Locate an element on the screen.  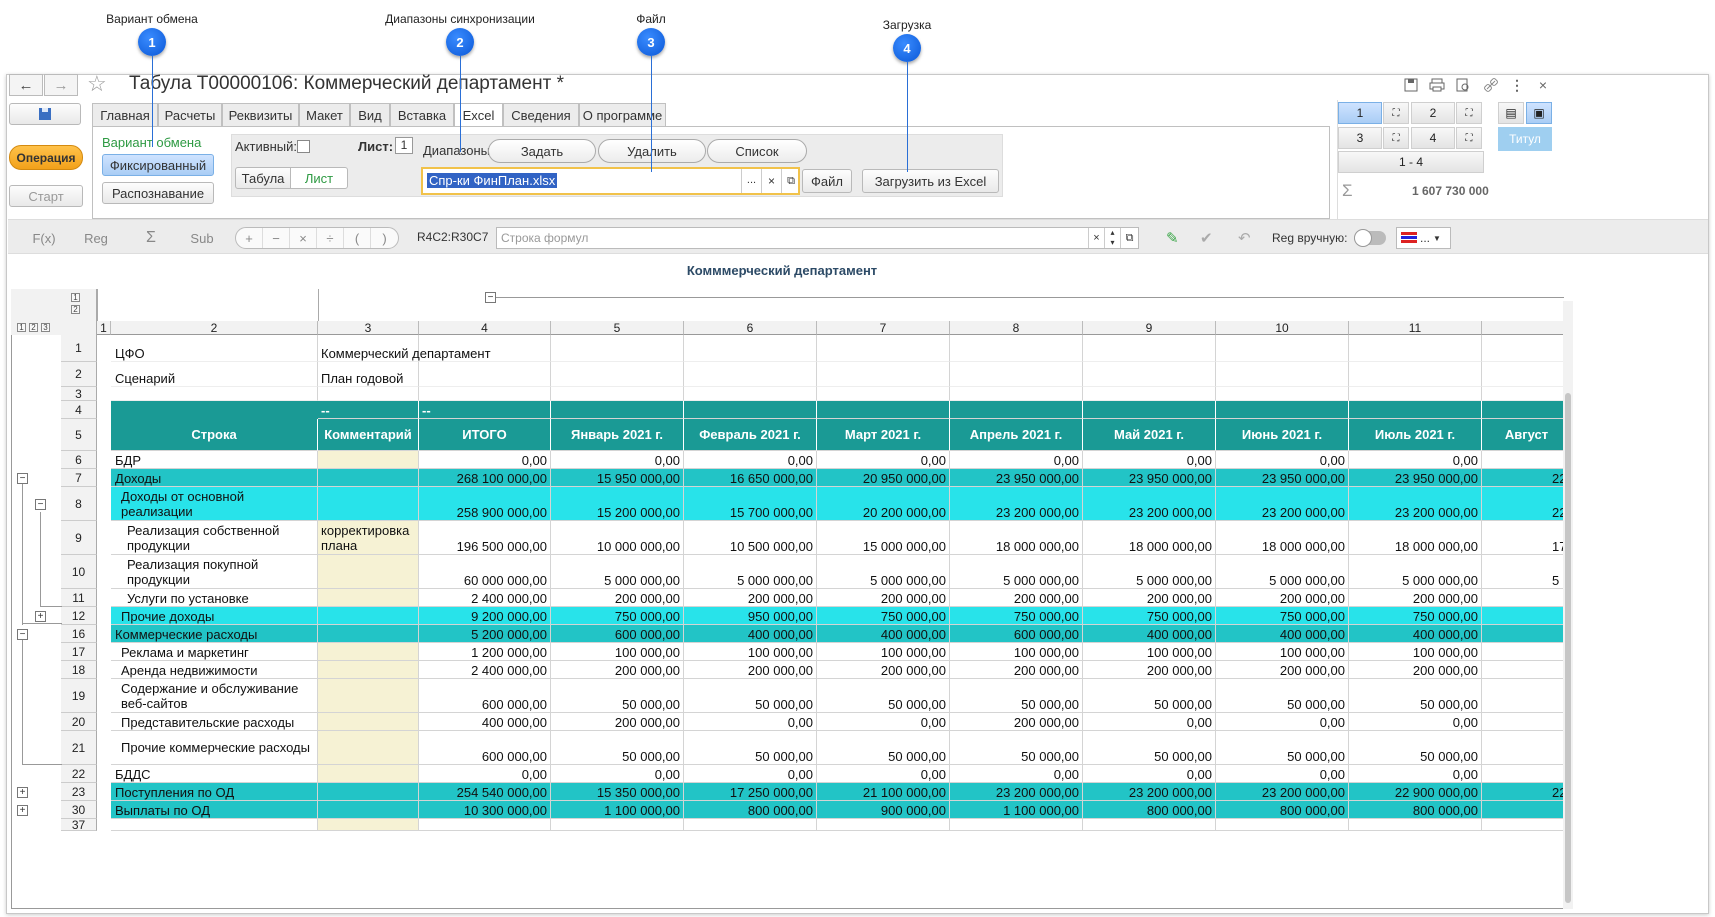
formula-input: Строка формул × ▴ ▾ ⧉ is located at coordinates (817, 238).